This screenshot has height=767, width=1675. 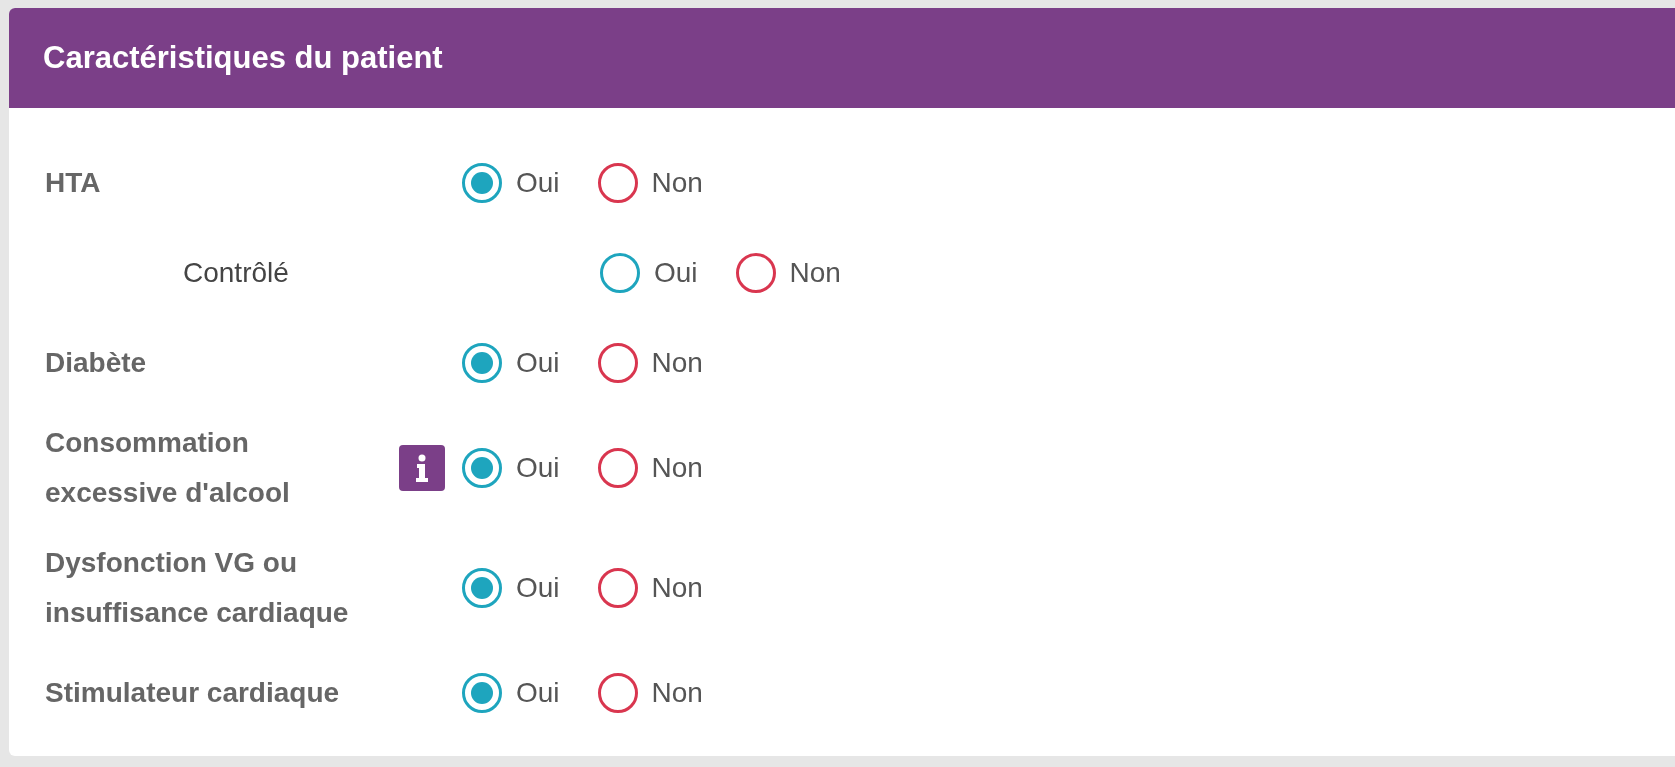 I want to click on field-label: Dysfonction VG ou insuffisance cardiaque, so click(x=197, y=588).